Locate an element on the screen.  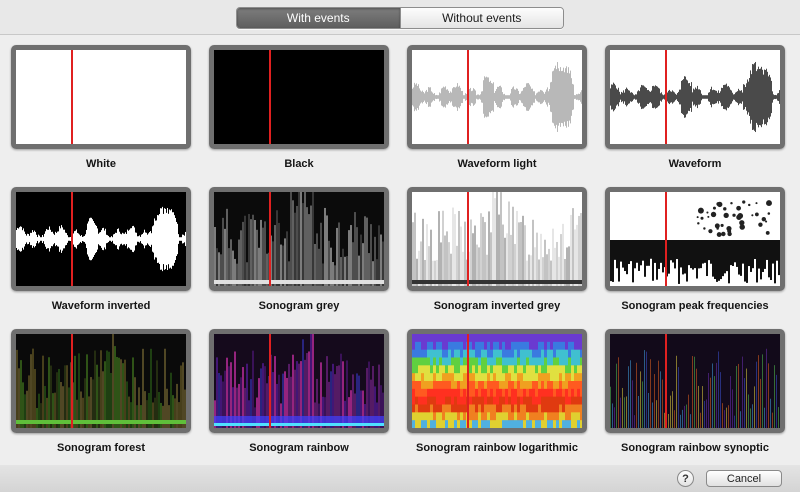
theme-tile-waveform-light: Waveform light is located at coordinates (497, 107).